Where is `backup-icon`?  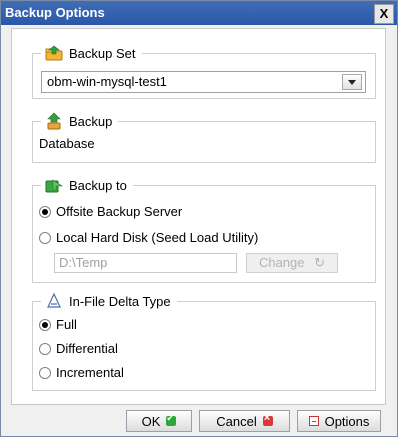
backup-icon is located at coordinates (54, 121).